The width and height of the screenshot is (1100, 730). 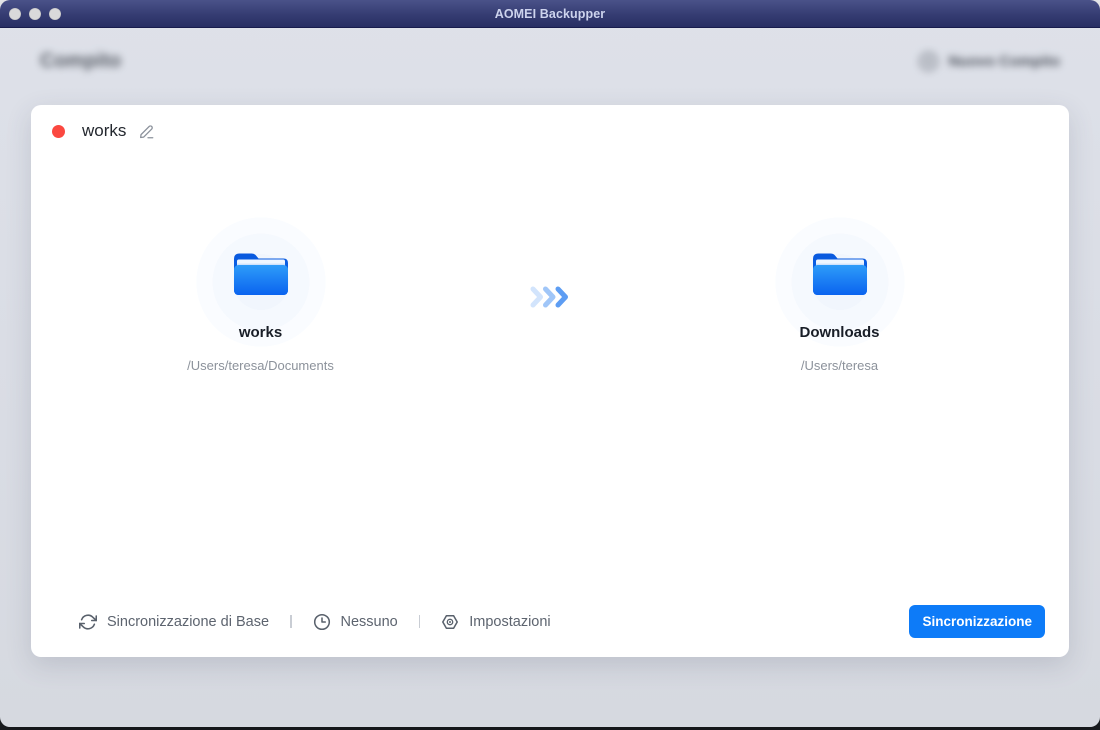 I want to click on page-title: Compito, so click(x=81, y=60).